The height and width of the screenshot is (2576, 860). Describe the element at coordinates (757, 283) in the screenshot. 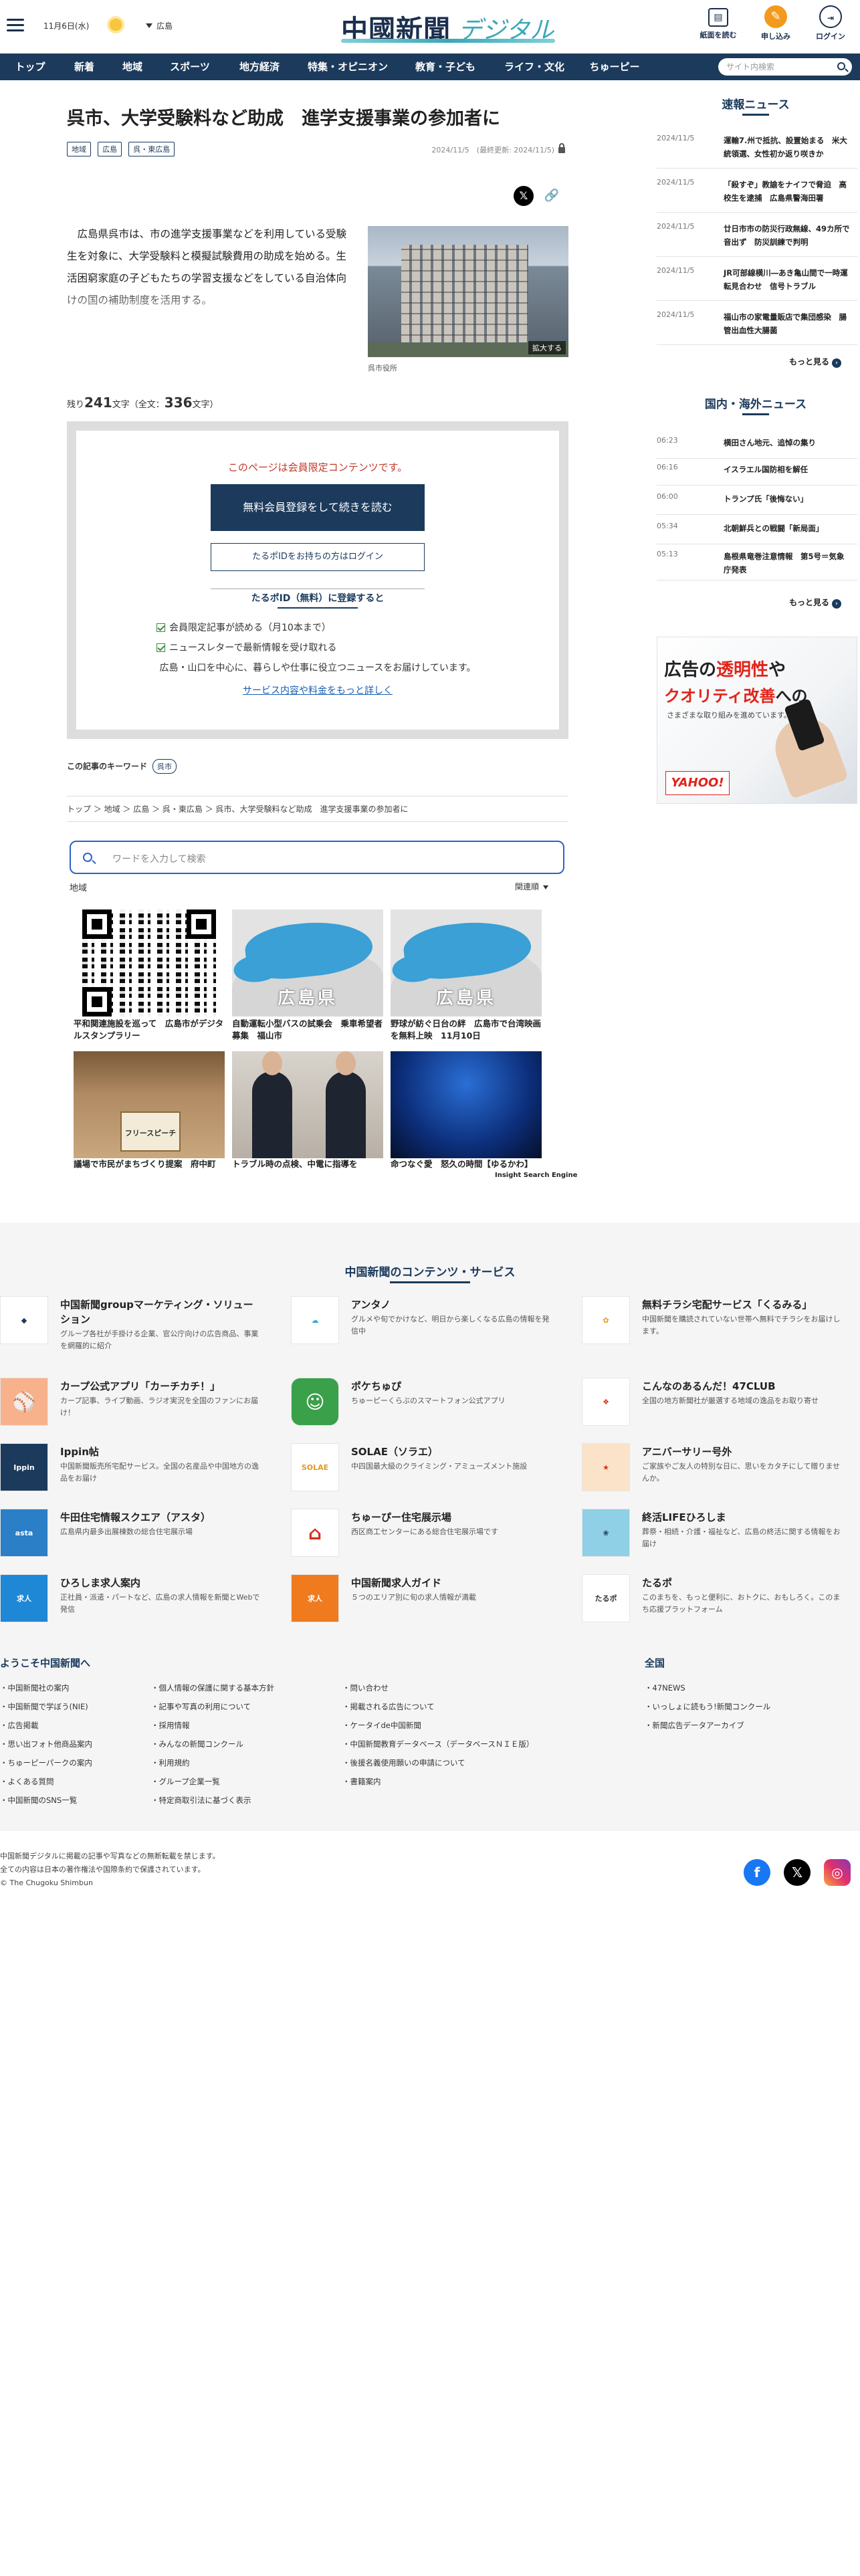

I see `breaking-news-item: 2024/11/5 JR可部線横川―あき亀山間で一時運転見合わせ 信号トラブル` at that location.